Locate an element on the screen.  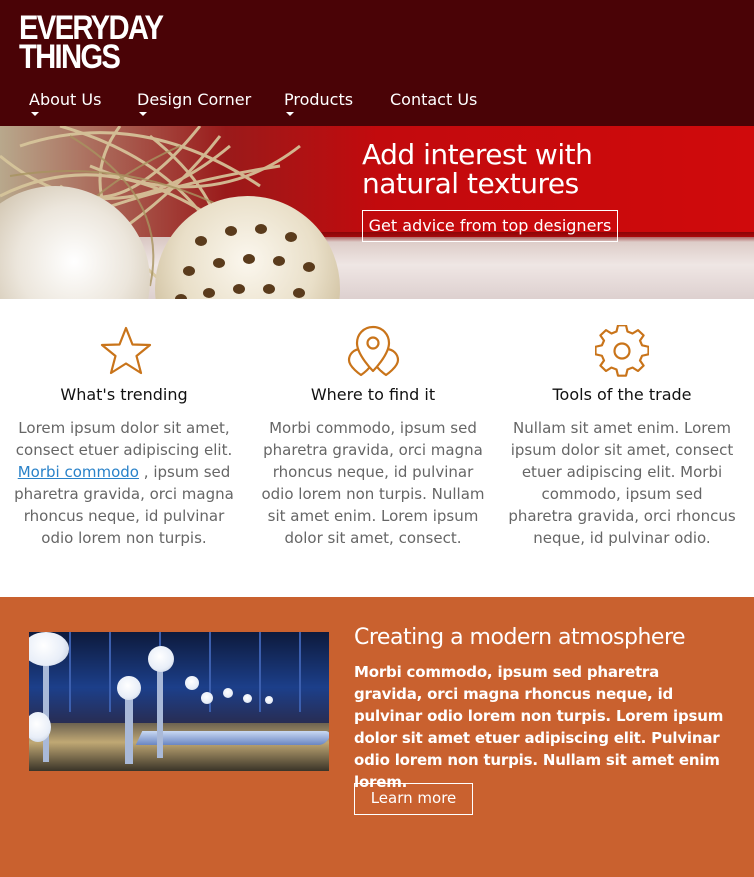
nav-item-products: Products is located at coordinates (319, 103).